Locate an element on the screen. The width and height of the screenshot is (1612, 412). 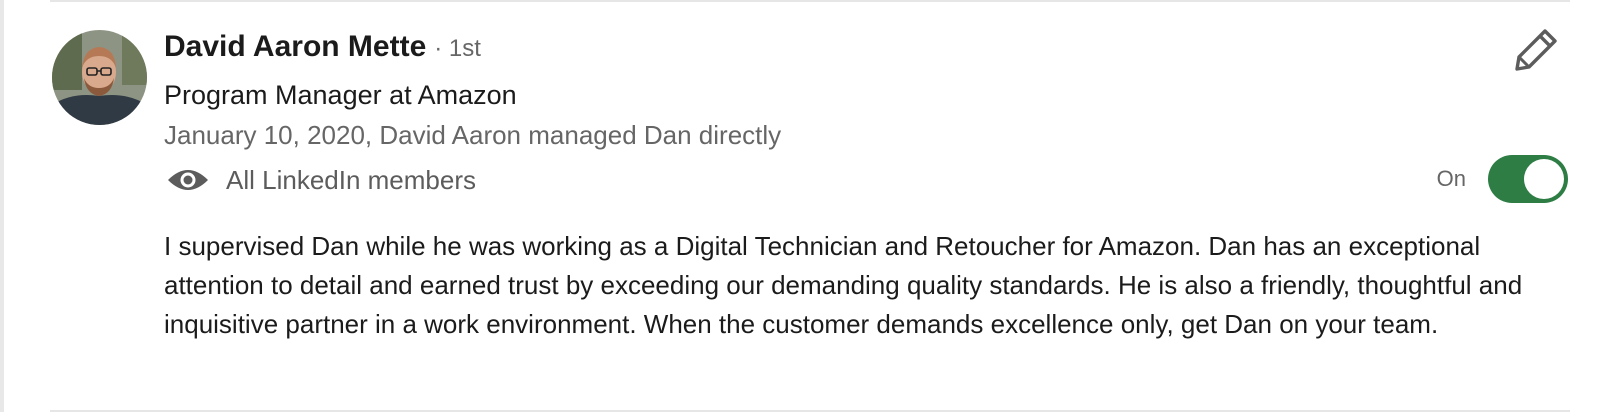
pencil-icon is located at coordinates (1537, 51).